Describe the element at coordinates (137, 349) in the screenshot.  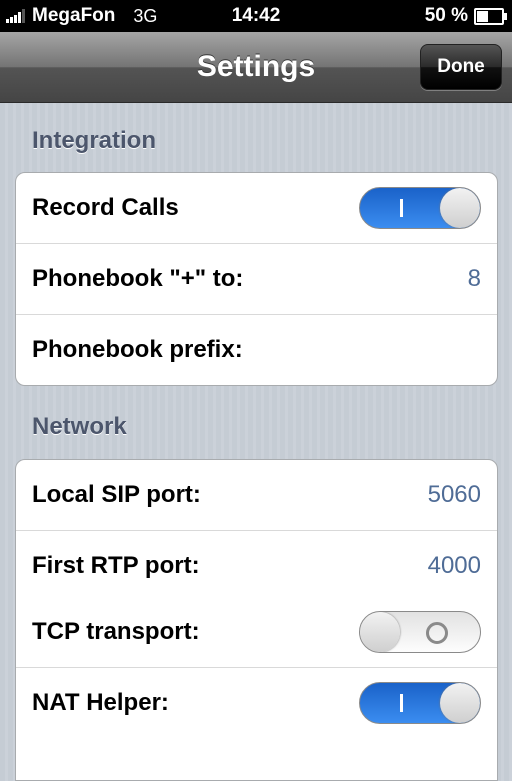
I see `phonebook-prefix-label: Phonebook prefix:` at that location.